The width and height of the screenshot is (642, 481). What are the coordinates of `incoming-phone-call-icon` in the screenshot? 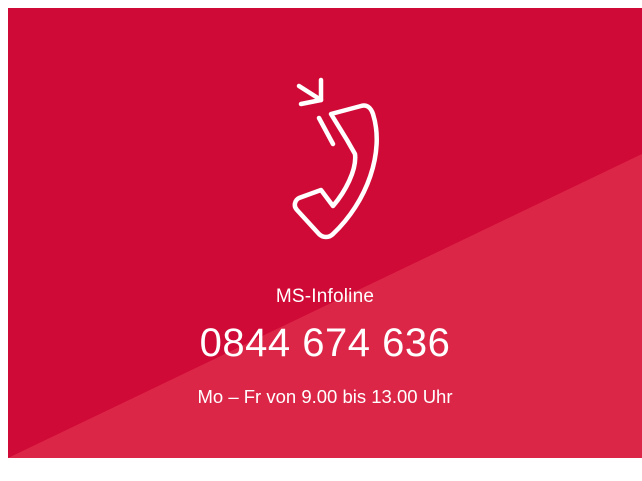 It's located at (333, 164).